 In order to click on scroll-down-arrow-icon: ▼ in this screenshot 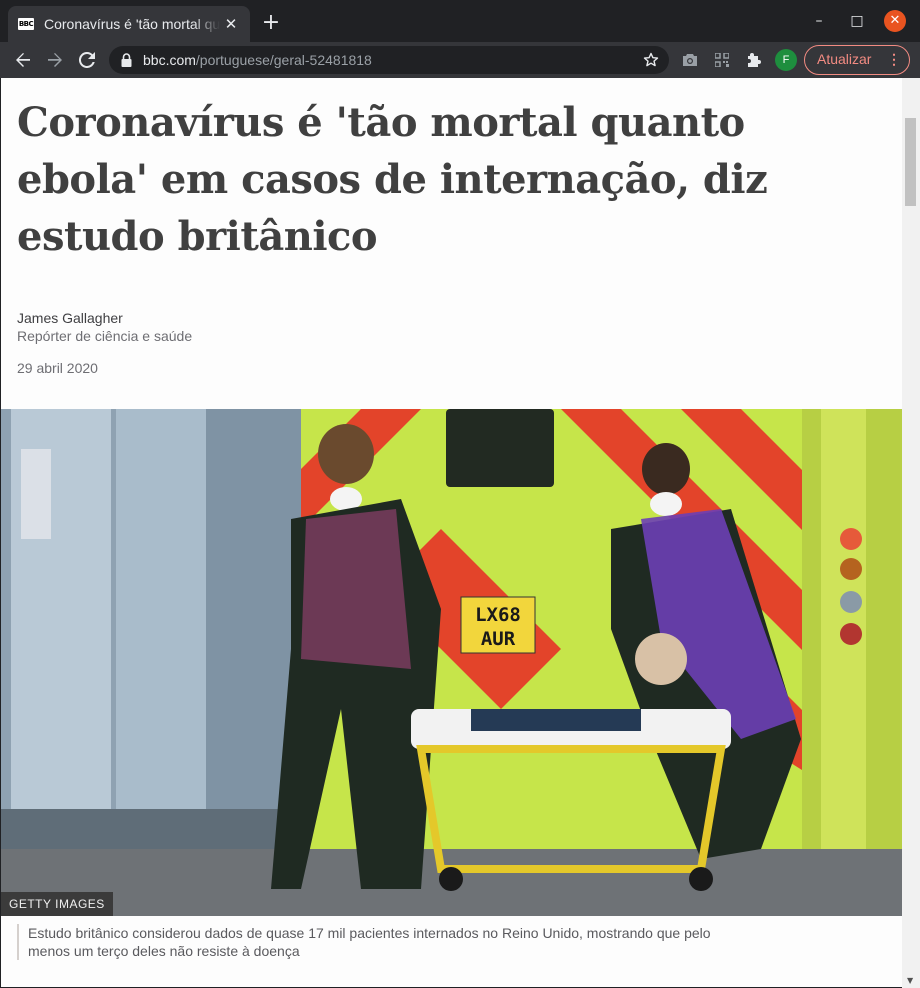, I will do `click(910, 980)`.